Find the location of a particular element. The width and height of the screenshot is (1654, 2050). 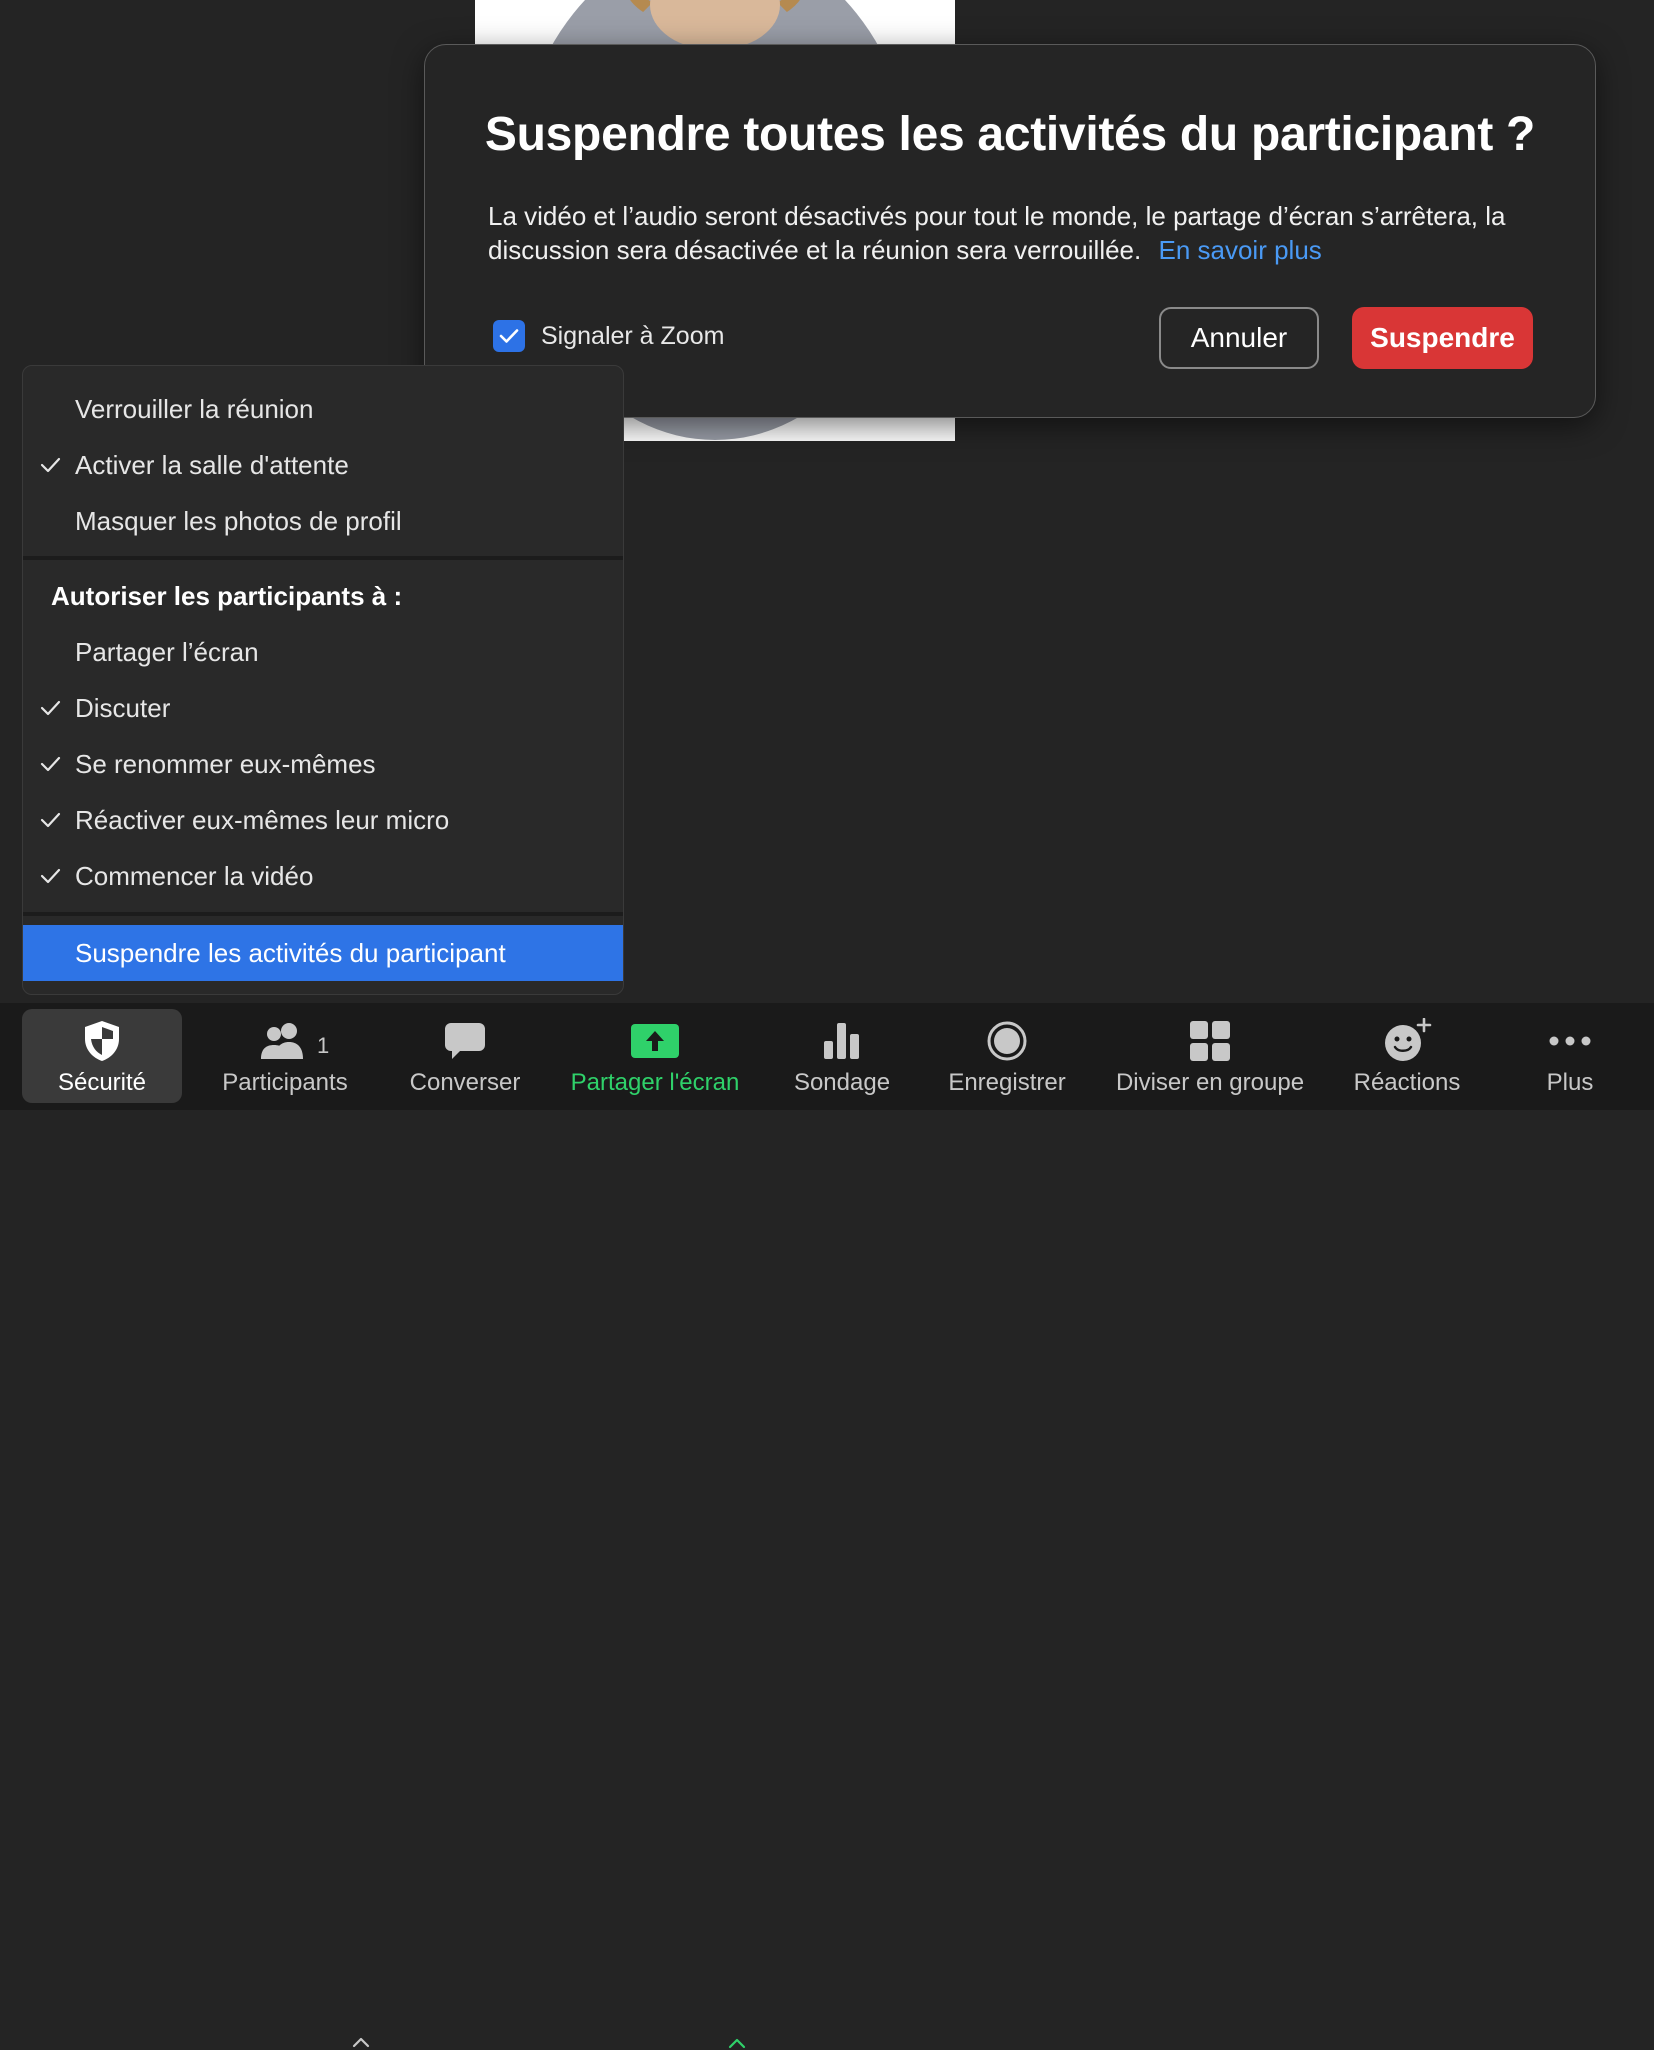

menu-item-rename: Se renommer eux-mêmes is located at coordinates (323, 764).